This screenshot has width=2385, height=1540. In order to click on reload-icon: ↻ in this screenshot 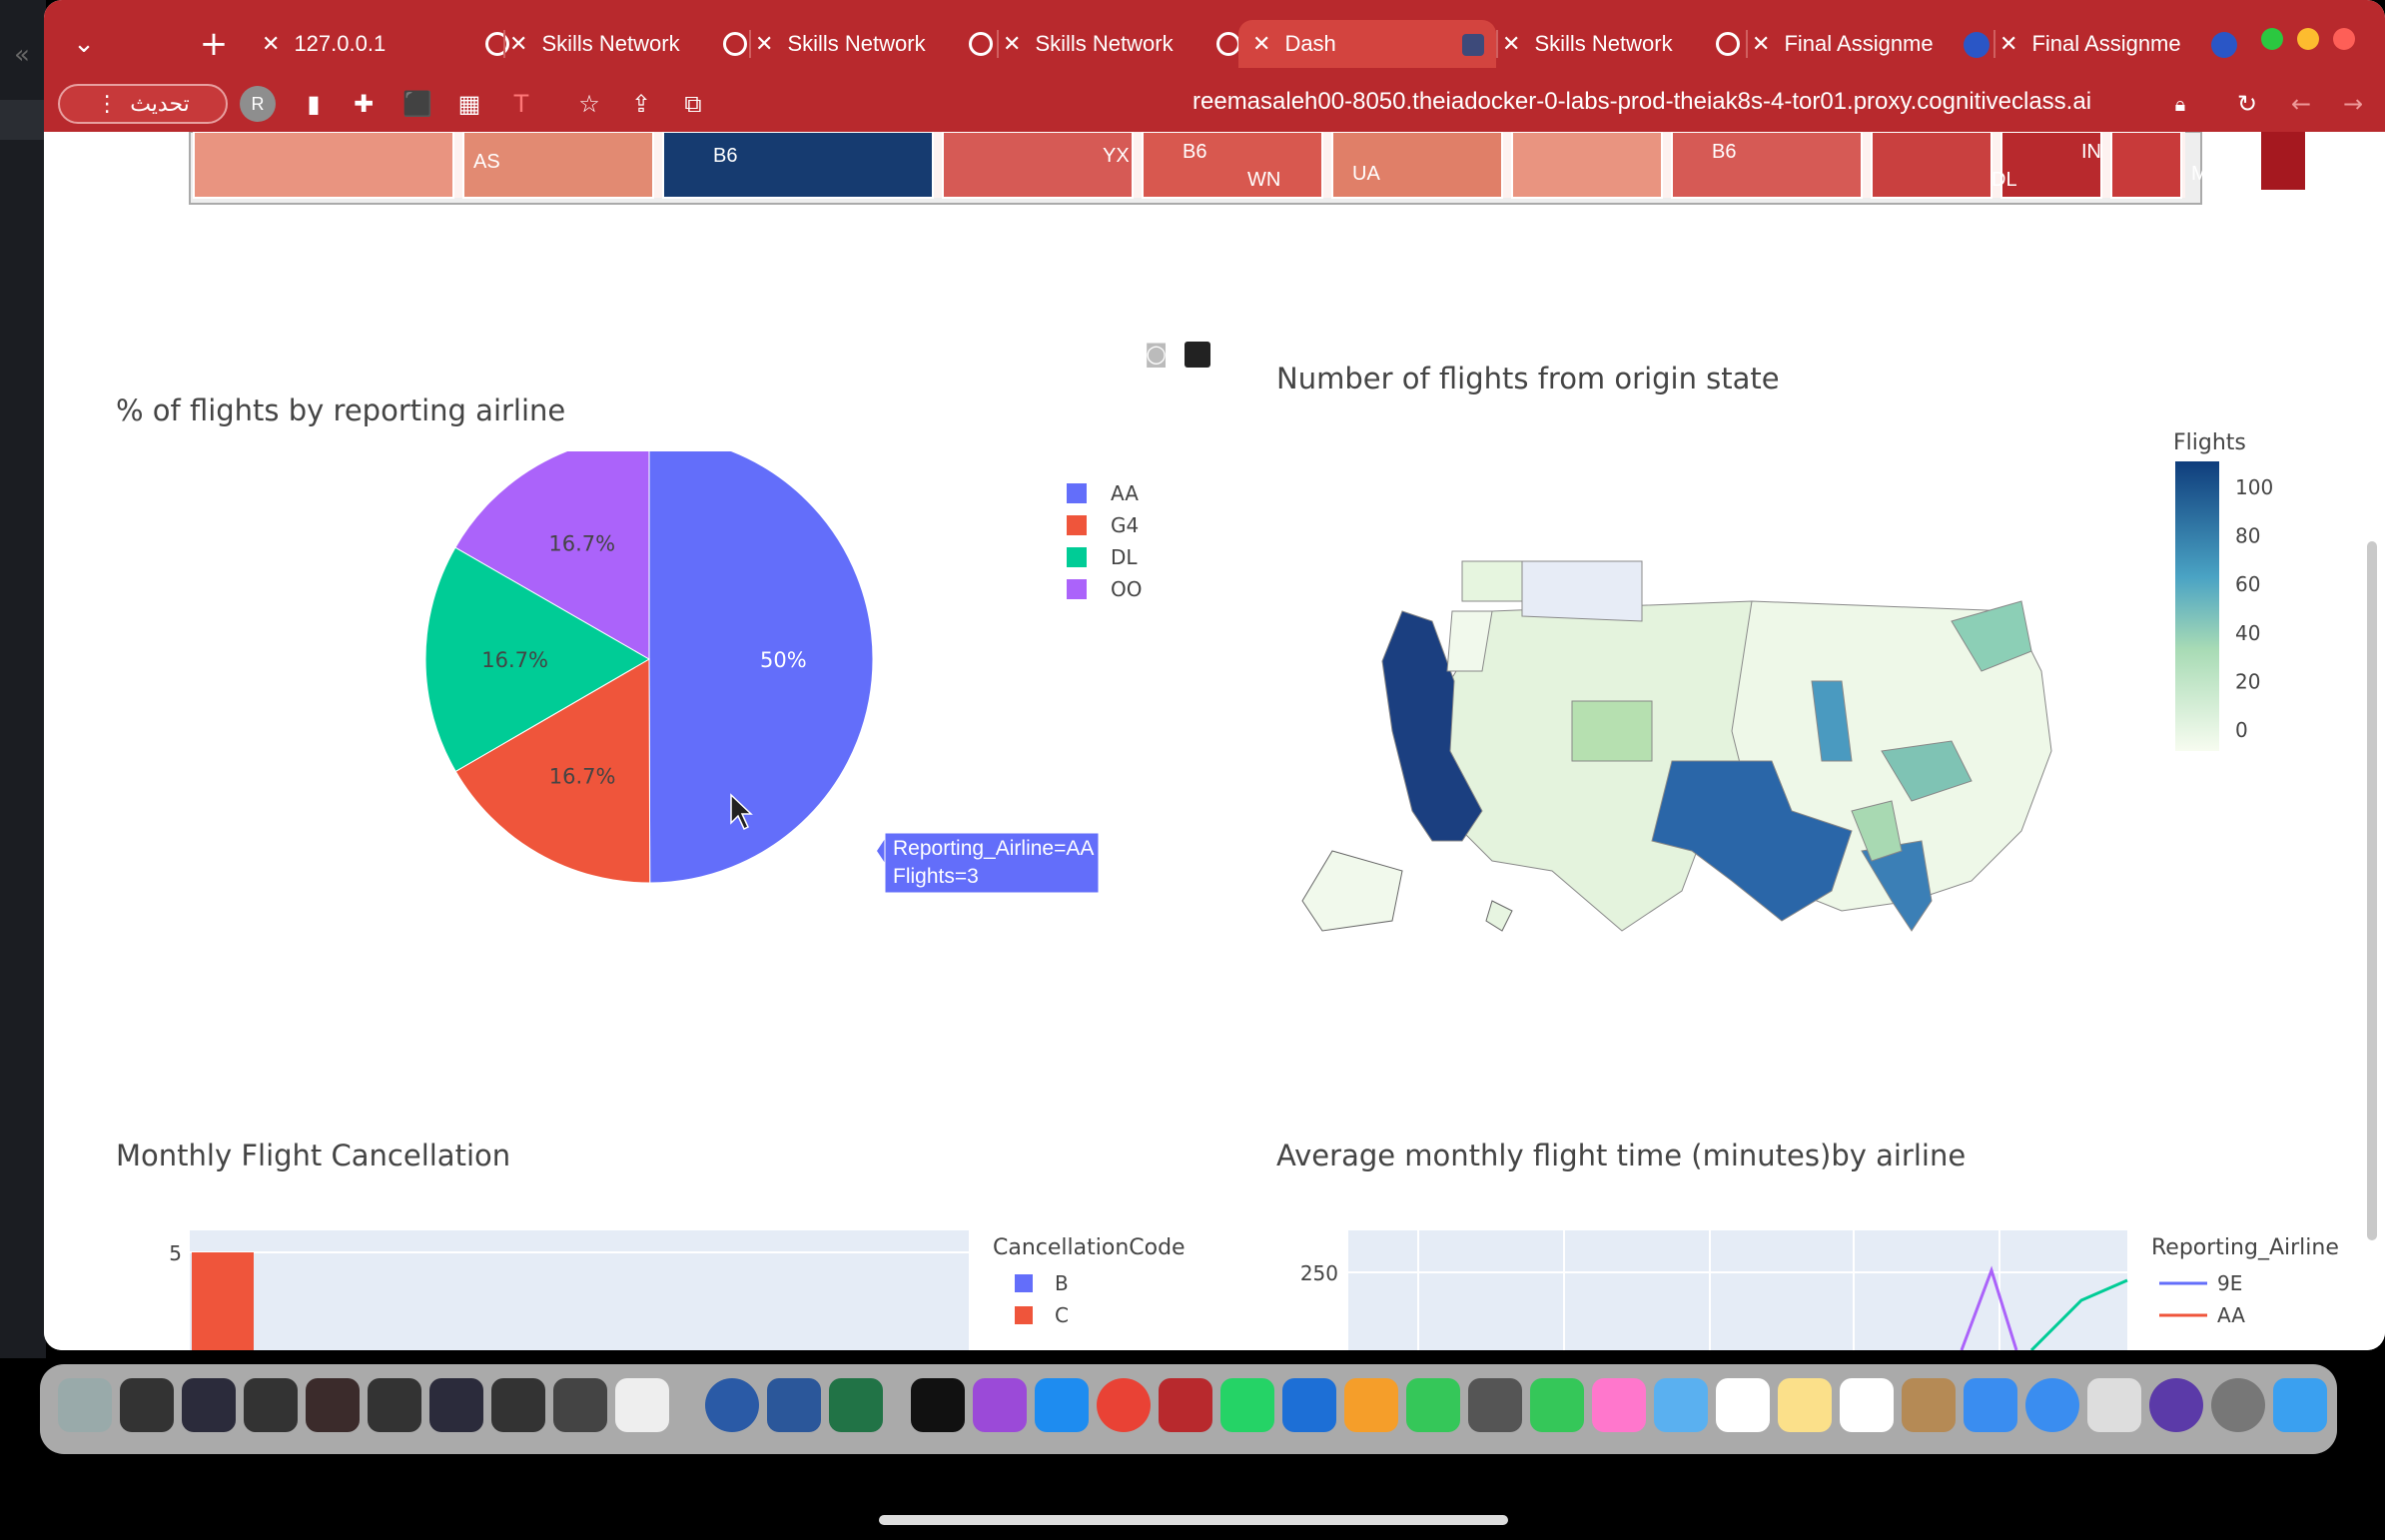, I will do `click(2247, 104)`.